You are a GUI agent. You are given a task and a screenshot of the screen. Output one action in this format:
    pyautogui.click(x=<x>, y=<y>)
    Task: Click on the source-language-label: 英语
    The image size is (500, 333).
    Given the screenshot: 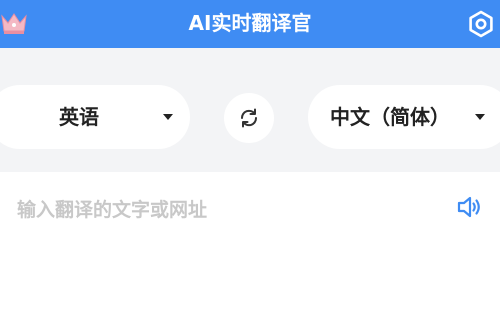 What is the action you would take?
    pyautogui.click(x=79, y=117)
    